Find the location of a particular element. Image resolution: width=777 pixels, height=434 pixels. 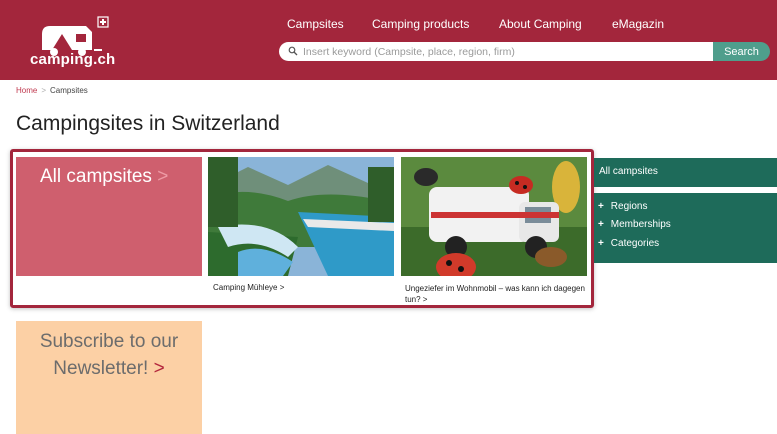

nav-camping-products: Camping products is located at coordinates (420, 24).